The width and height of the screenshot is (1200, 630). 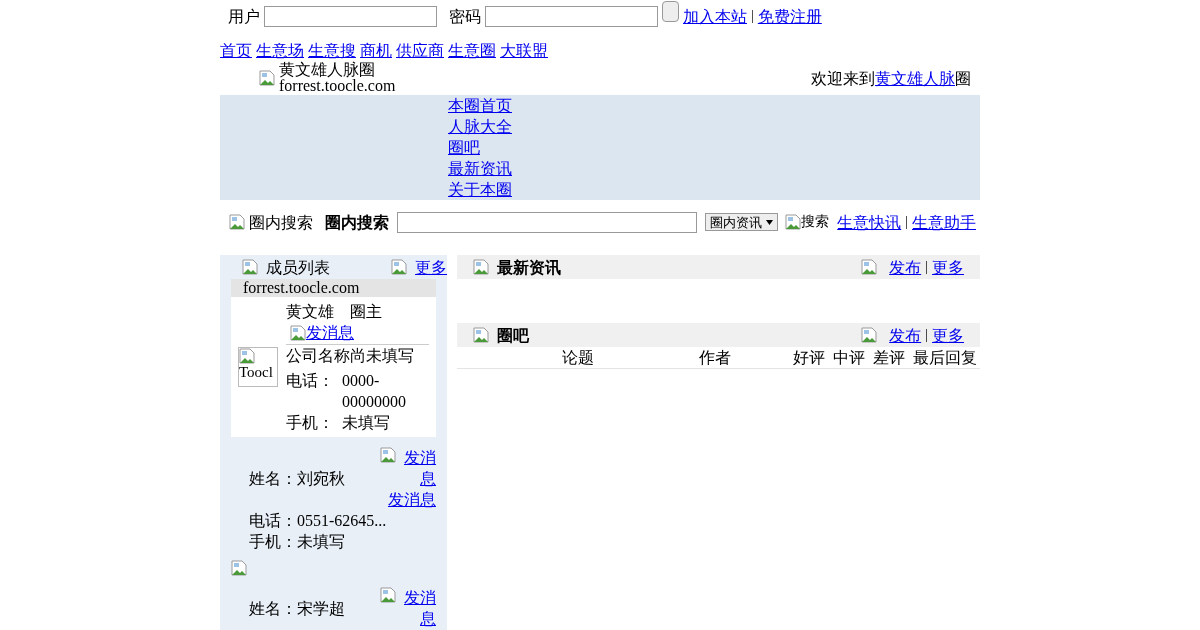 I want to click on circle-menu-link: 本圈首页, so click(x=480, y=105).